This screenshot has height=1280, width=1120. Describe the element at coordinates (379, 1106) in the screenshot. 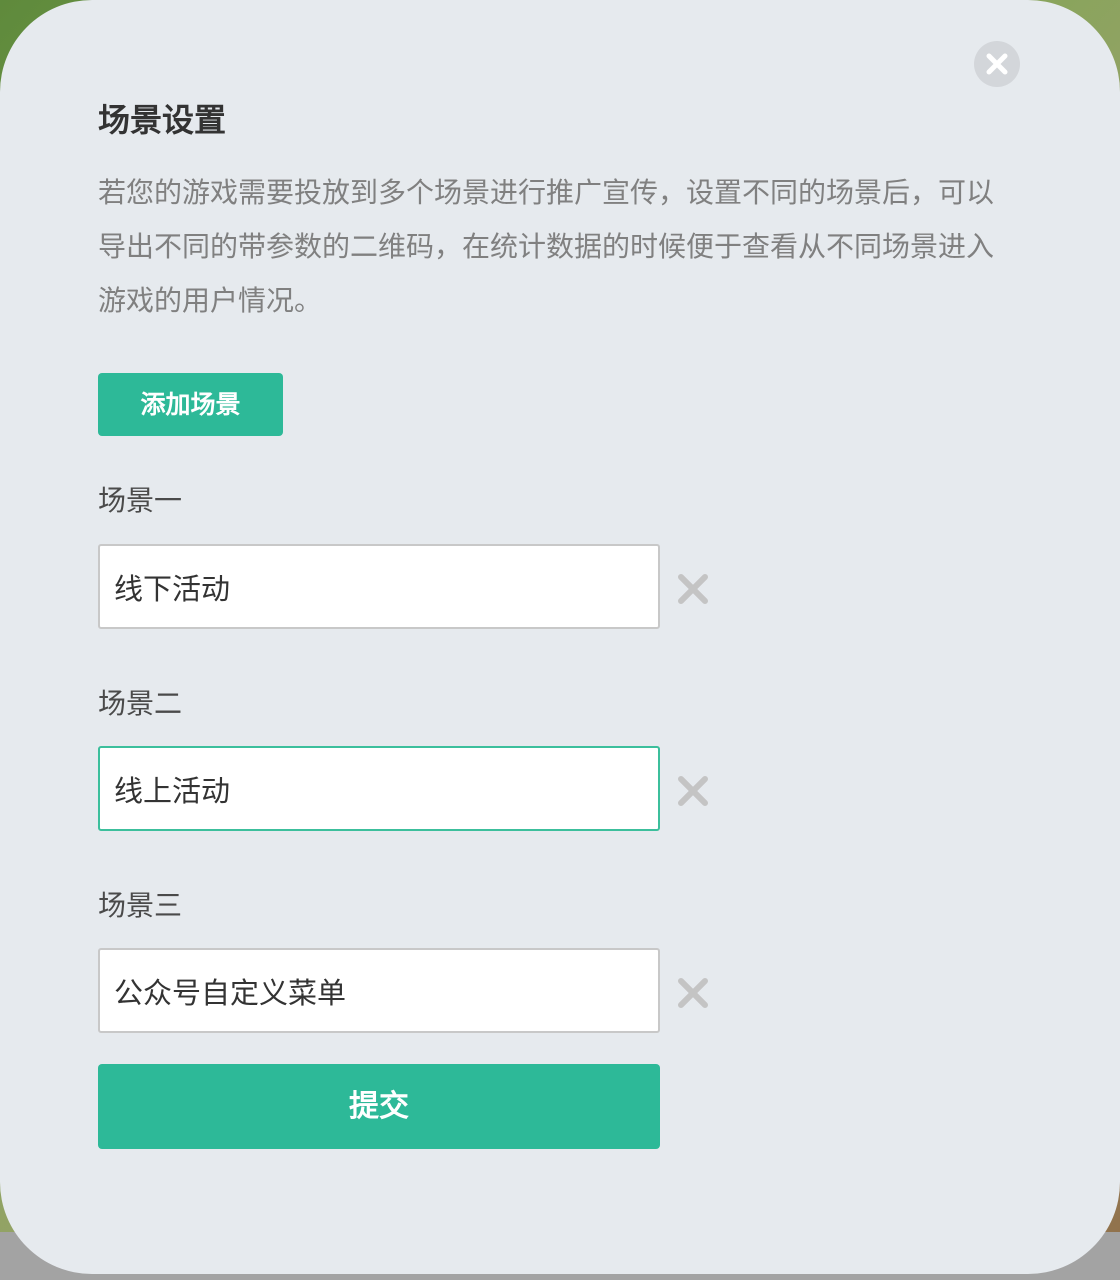

I see `submit-button: 提交` at that location.